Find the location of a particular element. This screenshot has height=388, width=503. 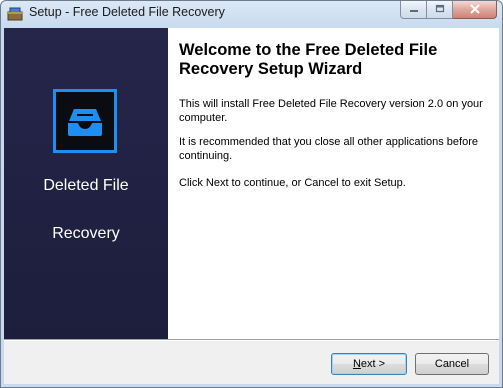

next-button: Next > is located at coordinates (369, 364).